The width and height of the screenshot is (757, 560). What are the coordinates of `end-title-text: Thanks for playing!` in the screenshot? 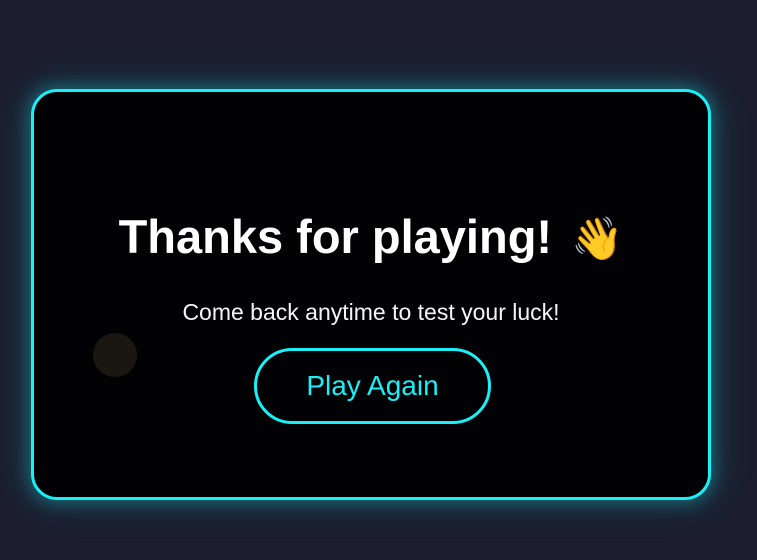 It's located at (335, 236).